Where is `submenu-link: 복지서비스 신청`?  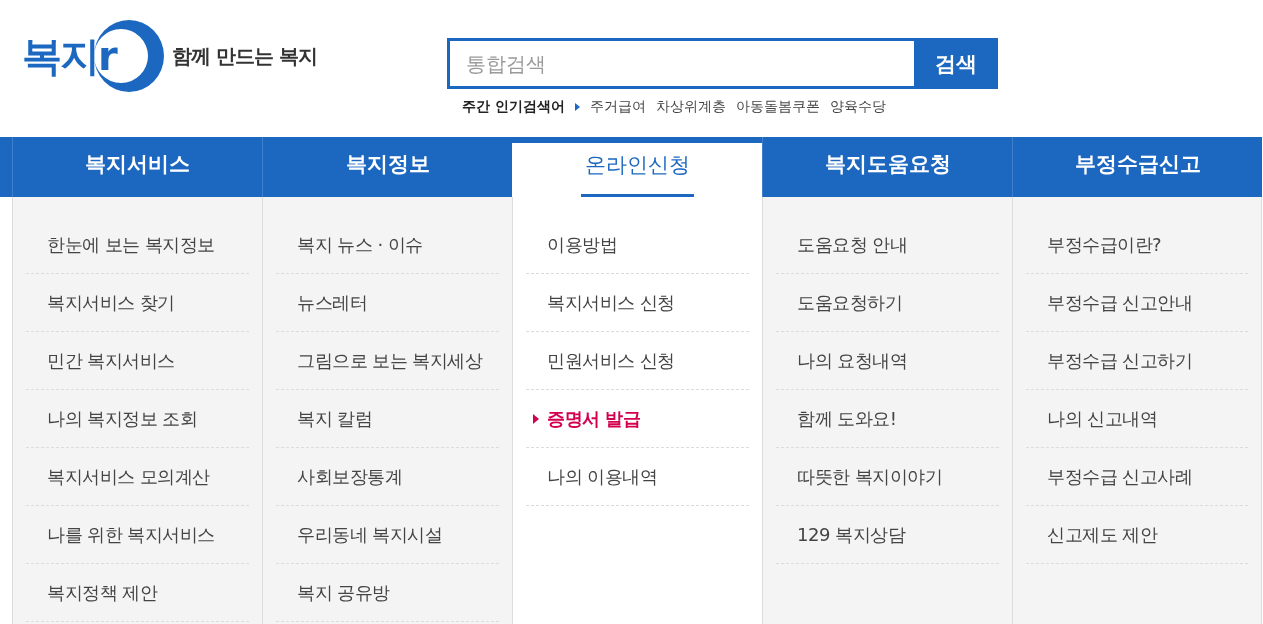
submenu-link: 복지서비스 신청 is located at coordinates (637, 303).